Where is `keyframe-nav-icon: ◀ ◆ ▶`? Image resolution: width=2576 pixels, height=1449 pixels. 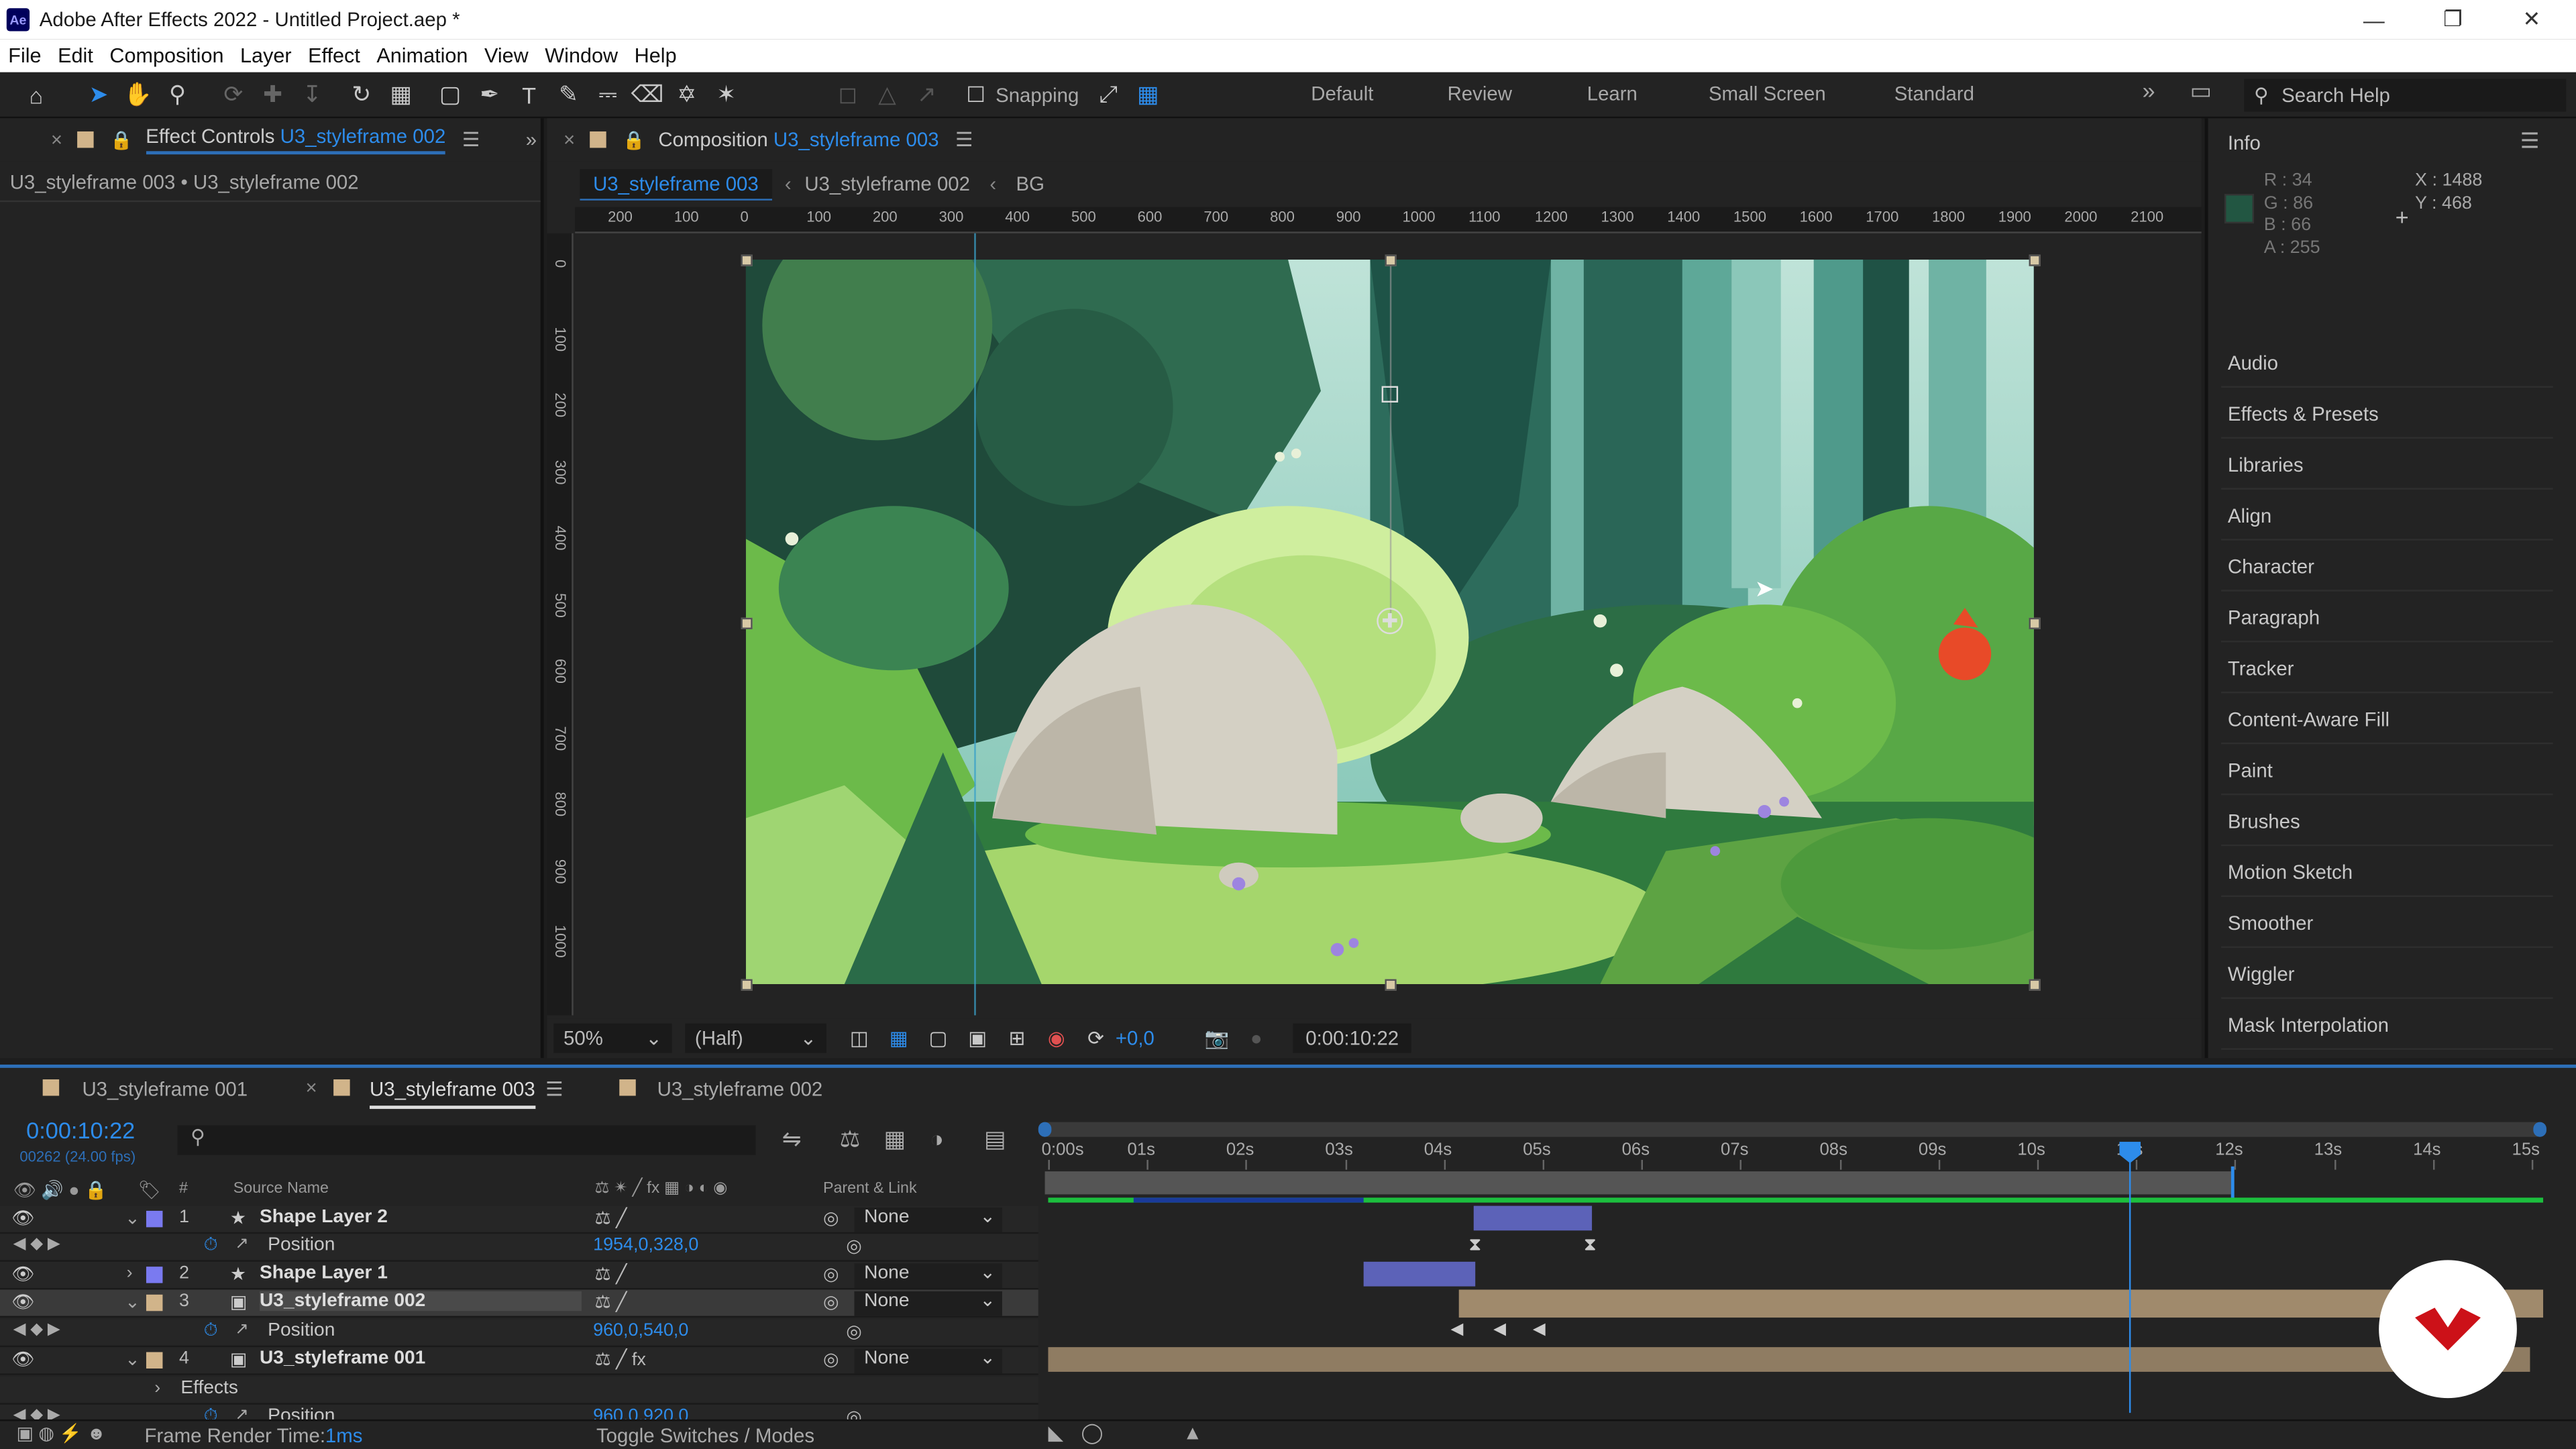 keyframe-nav-icon: ◀ ◆ ▶ is located at coordinates (36, 1330).